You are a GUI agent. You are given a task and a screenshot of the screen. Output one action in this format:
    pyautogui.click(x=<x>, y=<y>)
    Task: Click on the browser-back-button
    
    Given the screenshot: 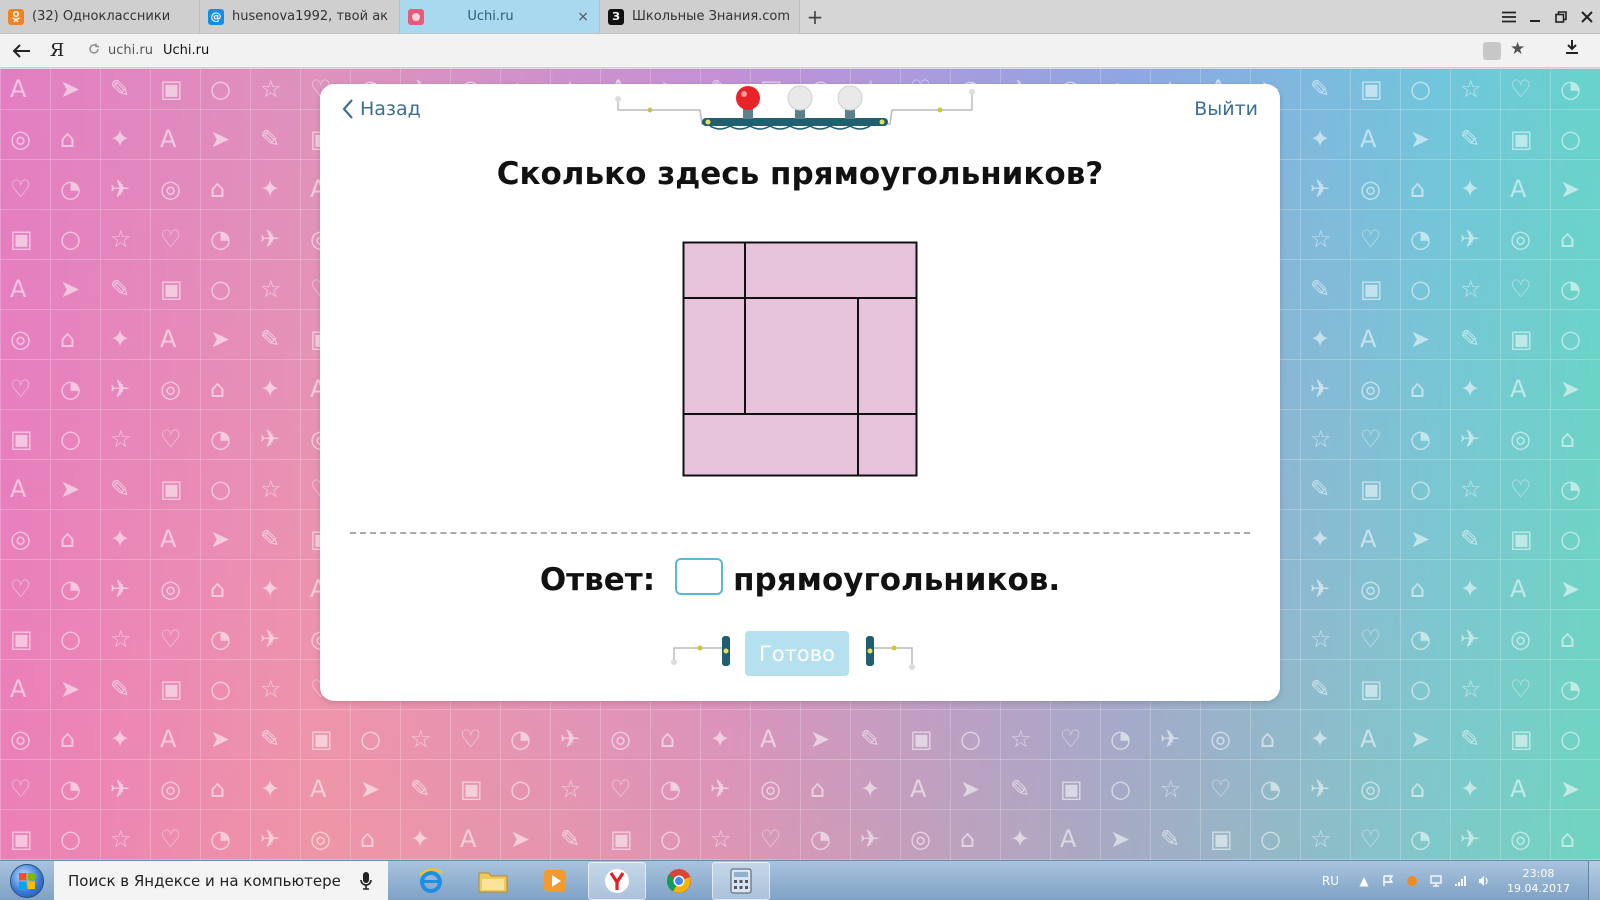 What is the action you would take?
    pyautogui.click(x=22, y=51)
    